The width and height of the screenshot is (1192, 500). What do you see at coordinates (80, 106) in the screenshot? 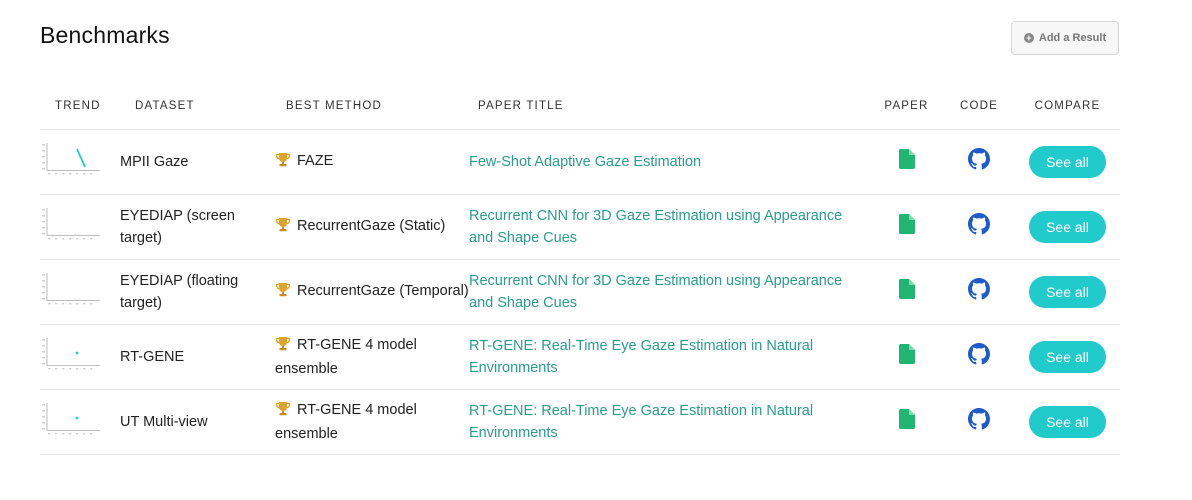
I see `col-header-trend: TREND` at bounding box center [80, 106].